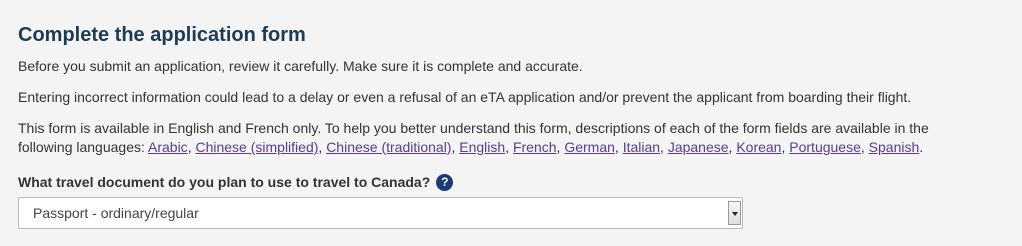 This screenshot has height=246, width=1022. What do you see at coordinates (256, 147) in the screenshot?
I see `language-link-chinese-simplified: Chinese (simplified)` at bounding box center [256, 147].